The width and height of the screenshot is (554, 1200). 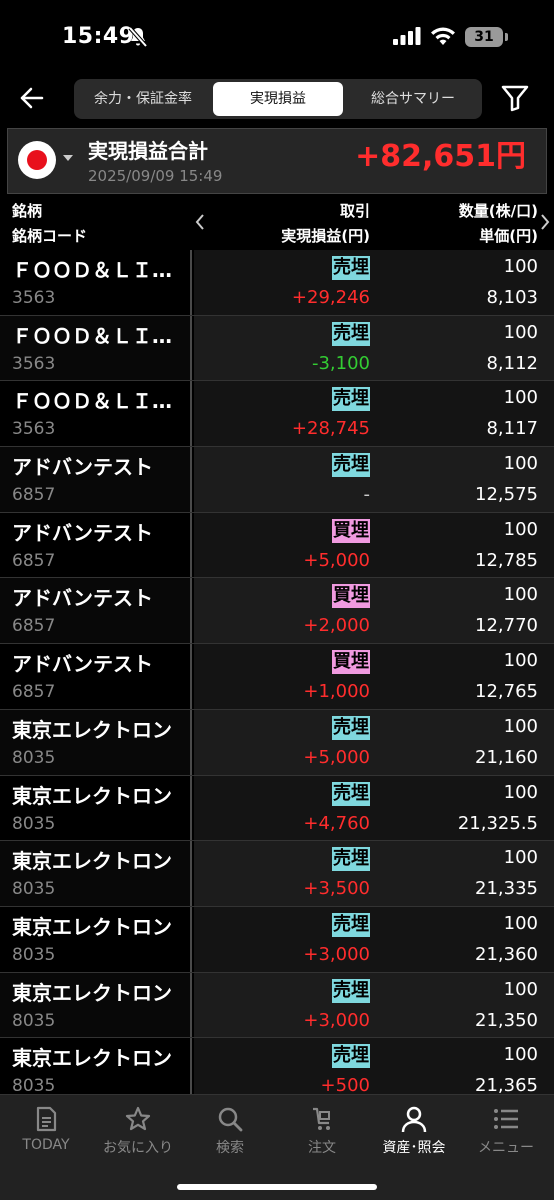 I want to click on table-row: 東京エレクトロン 8035 売埋 +3,000 100 21,360, so click(x=277, y=939).